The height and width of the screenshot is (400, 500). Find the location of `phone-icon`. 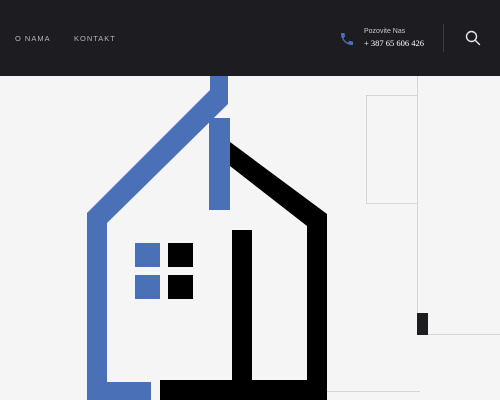

phone-icon is located at coordinates (347, 39).